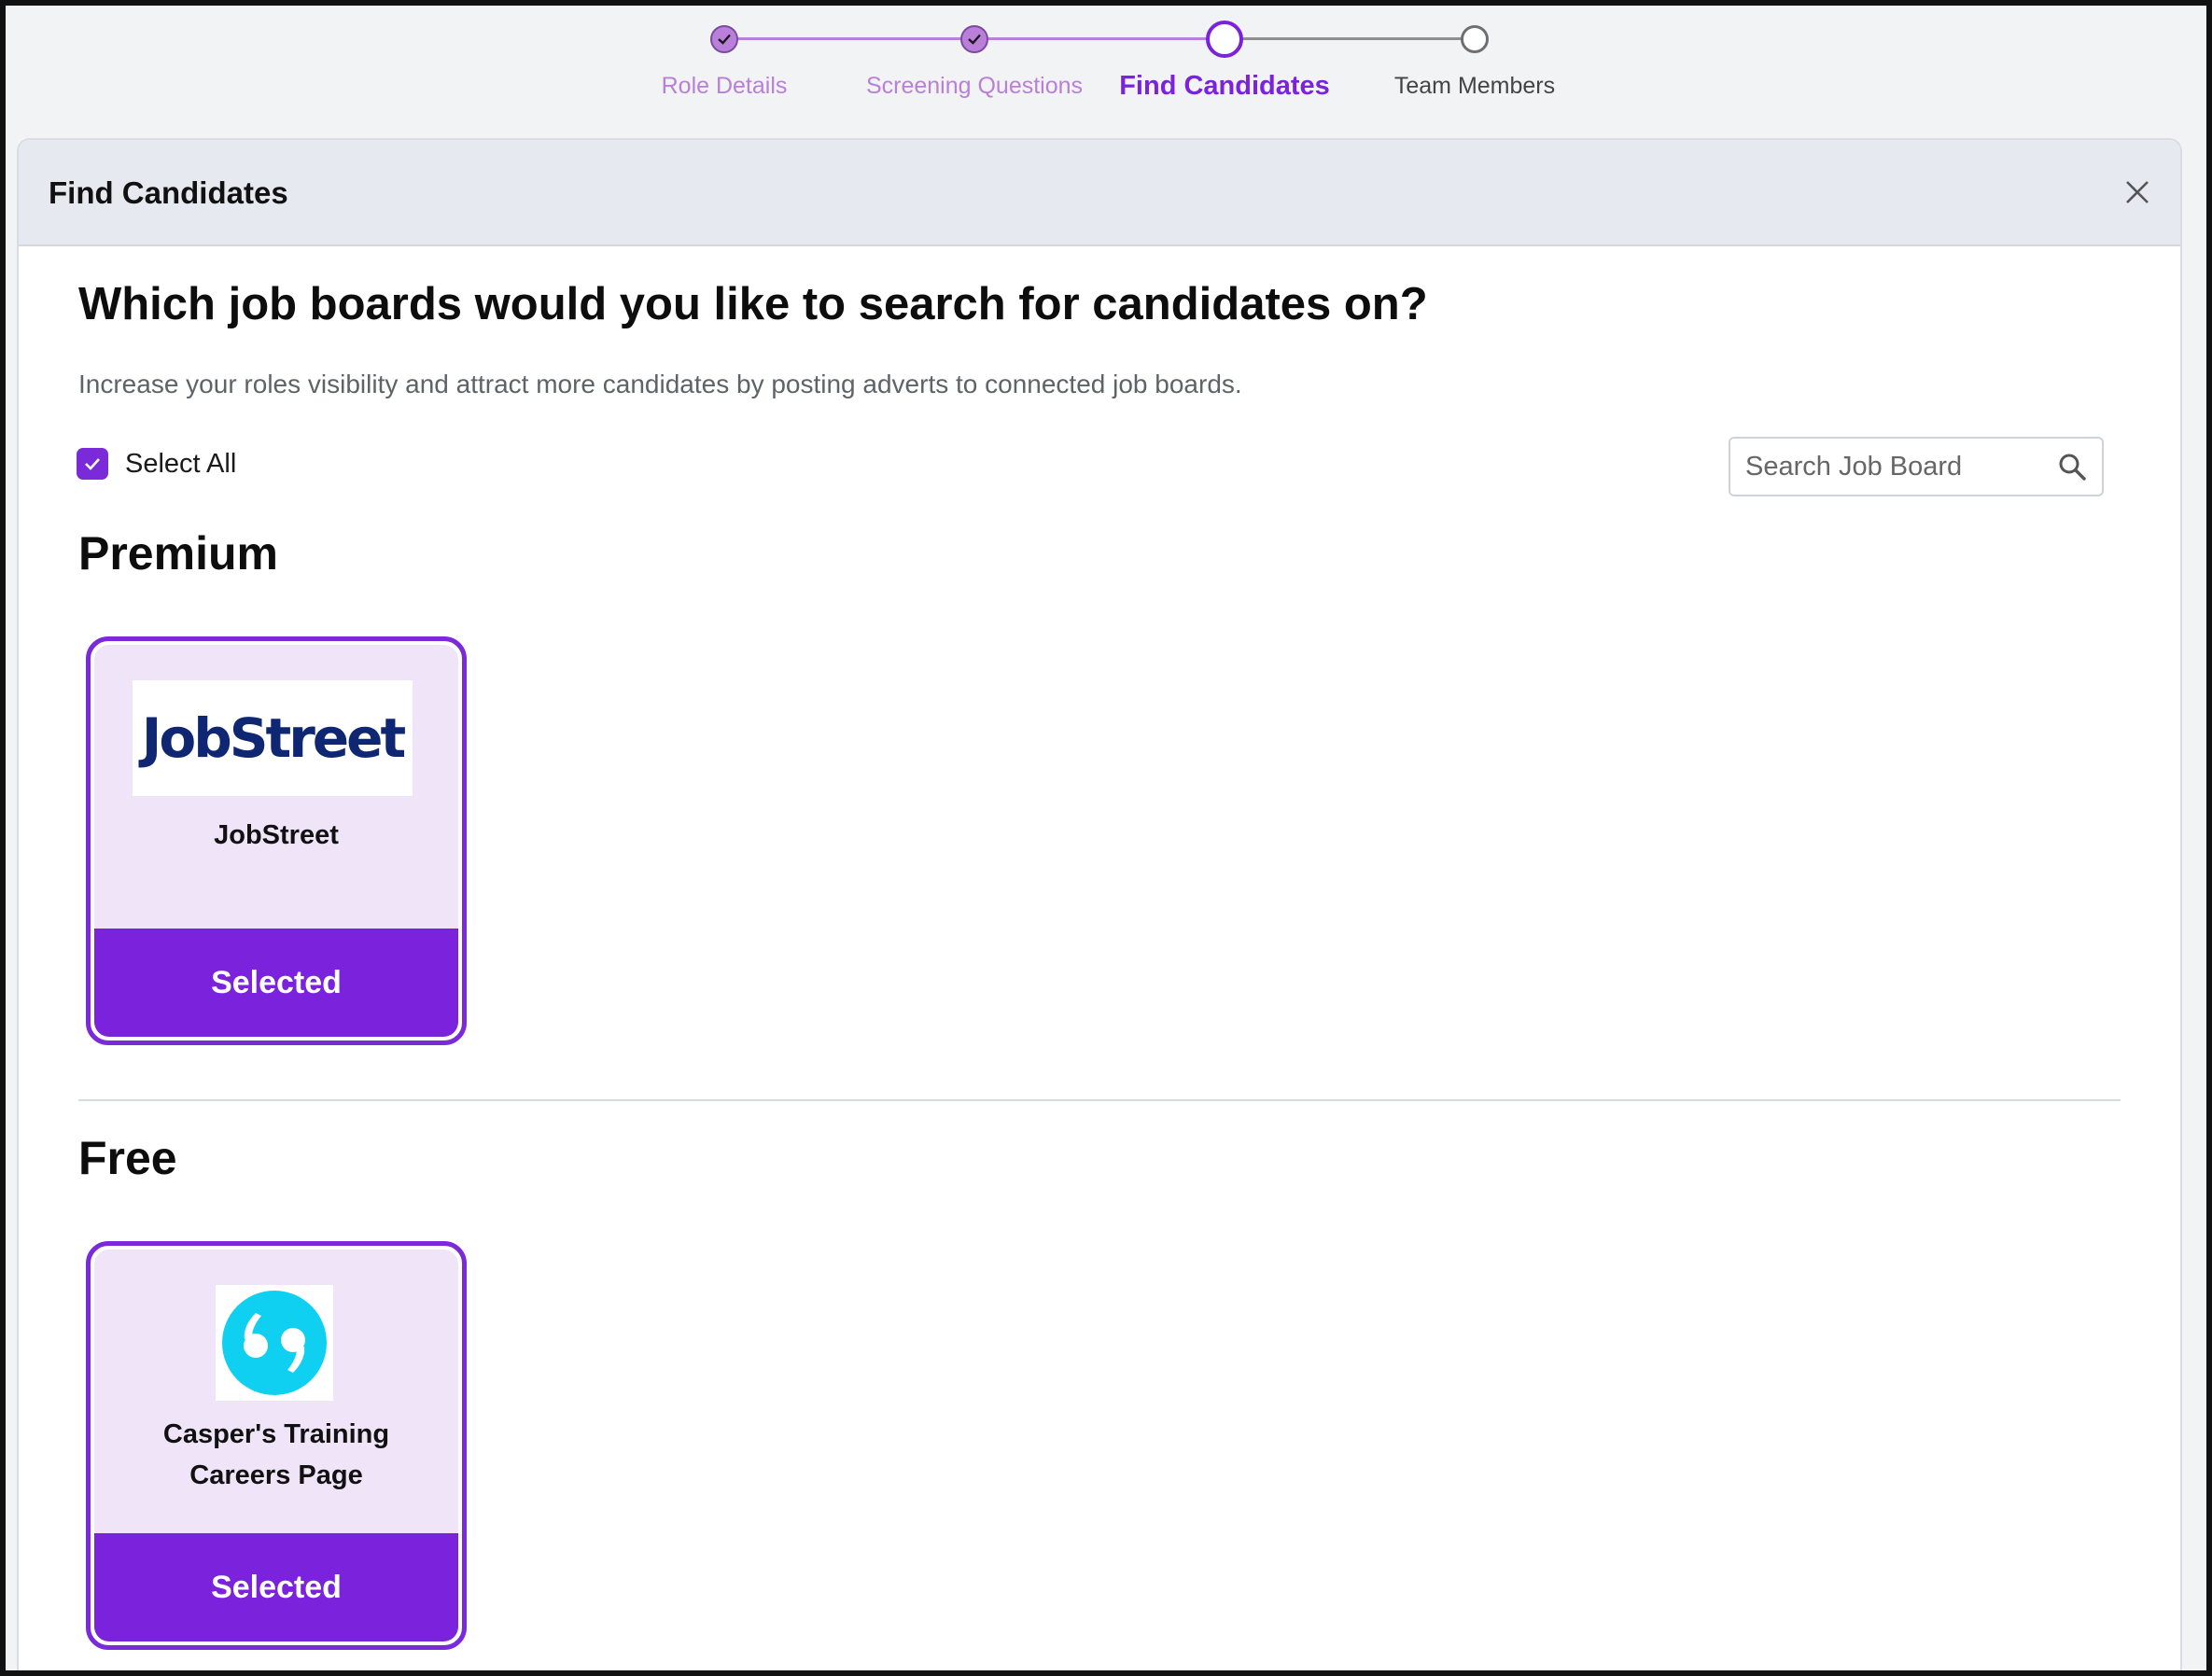 The image size is (2212, 1676). I want to click on search-input, so click(1894, 467).